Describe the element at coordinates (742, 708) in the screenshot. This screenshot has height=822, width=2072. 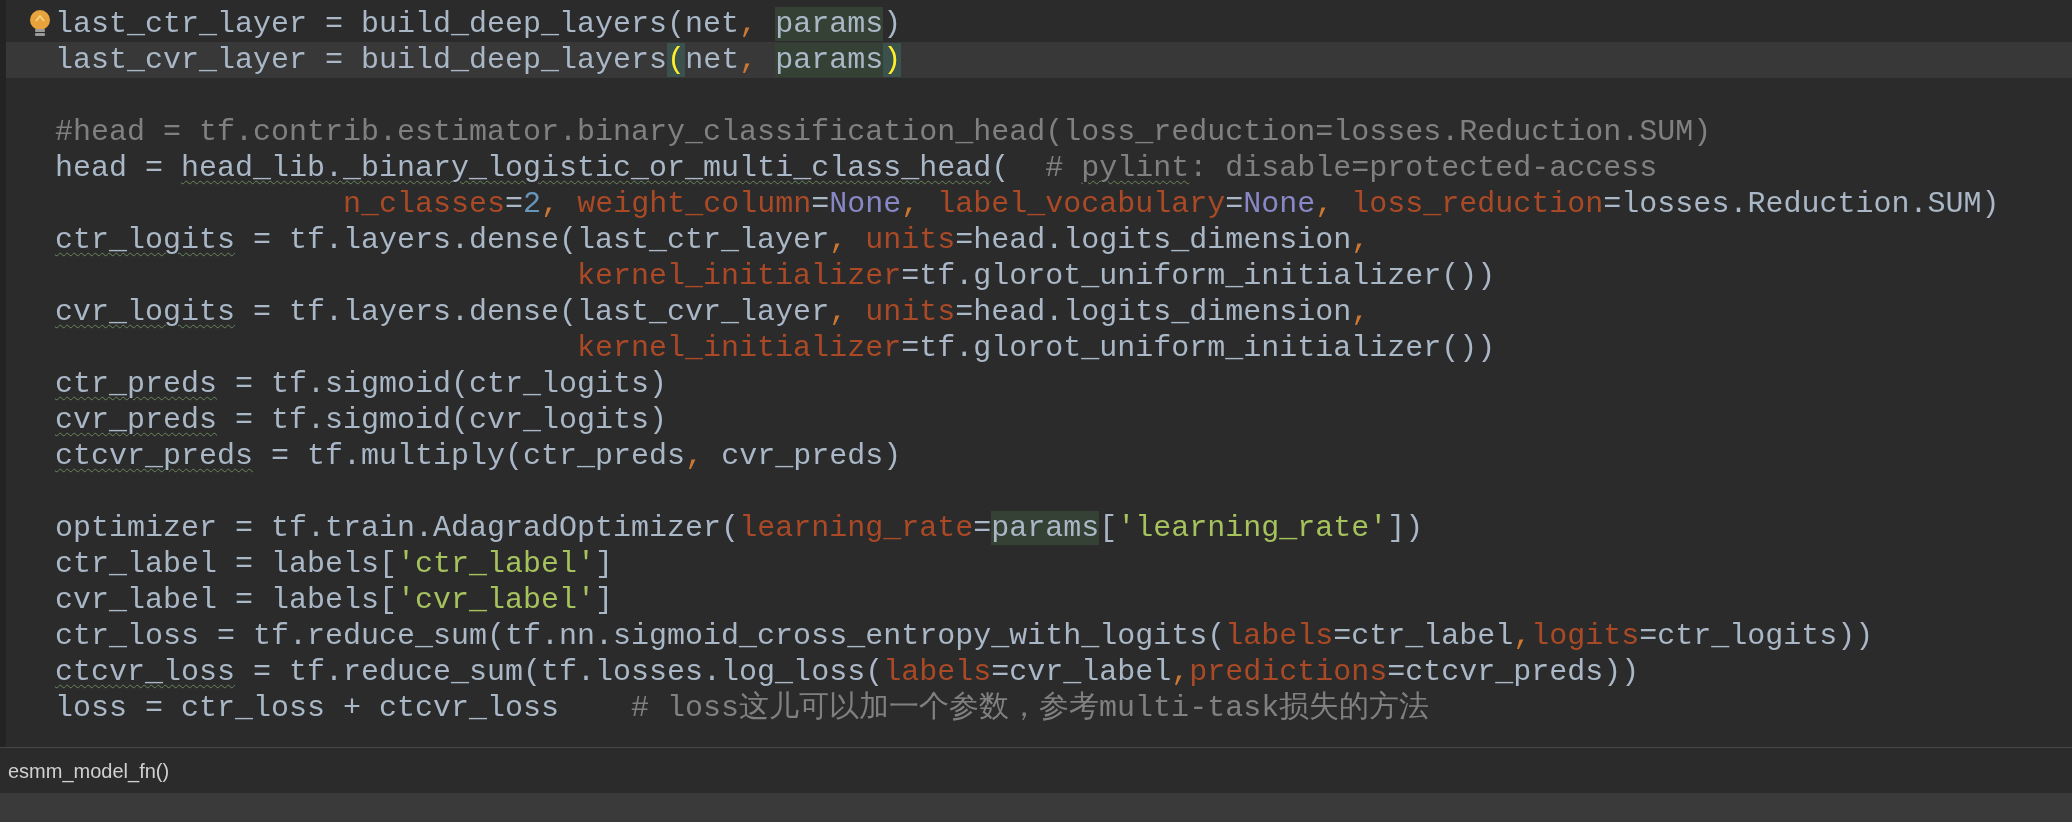
I see `code-line: loss = ctr_loss + ctcvr_loss # loss这儿可以加一个参数，参考multi-task损失的方法` at that location.